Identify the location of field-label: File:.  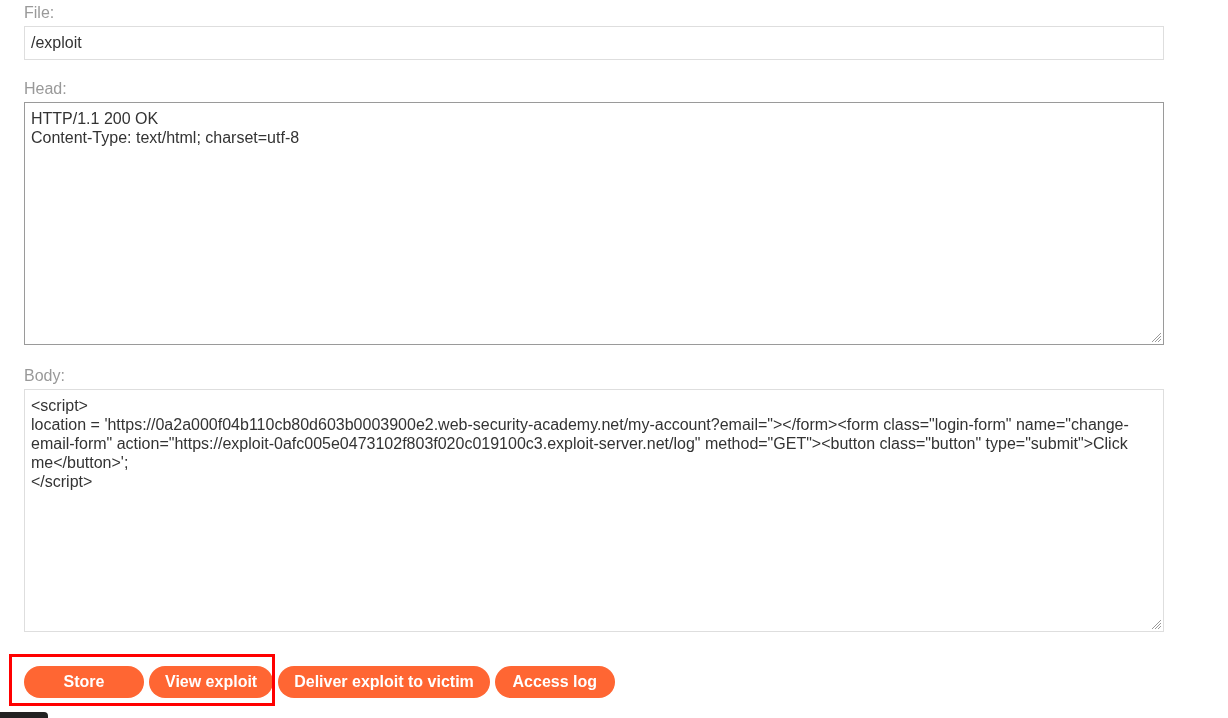
(39, 12).